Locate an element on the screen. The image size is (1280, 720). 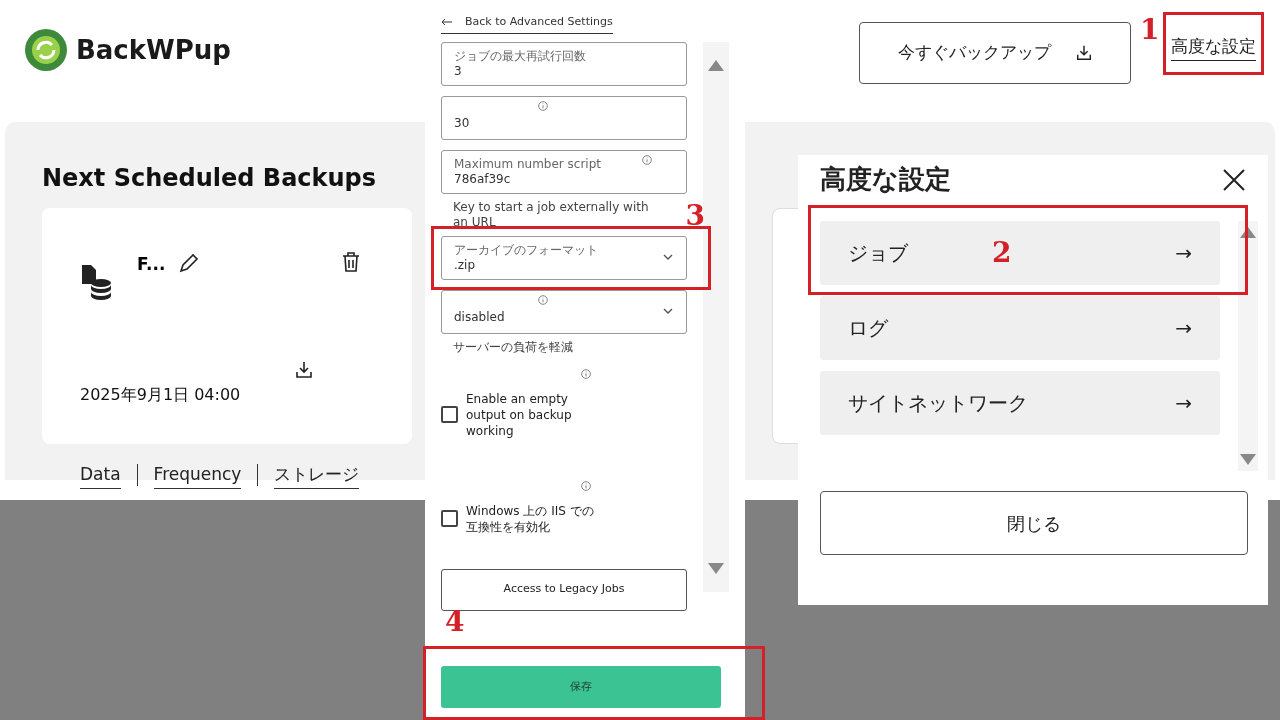
logo-icon is located at coordinates (46, 50).